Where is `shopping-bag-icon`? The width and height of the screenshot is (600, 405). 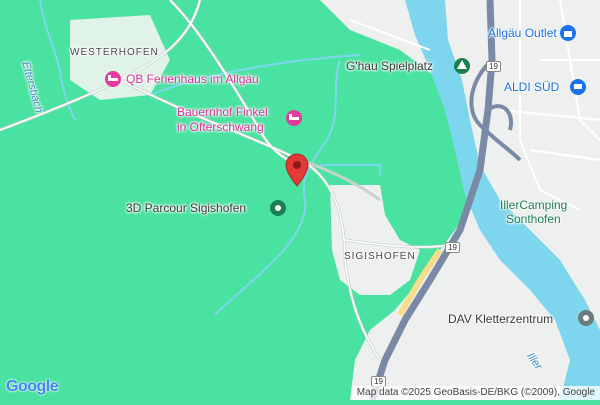 shopping-bag-icon is located at coordinates (568, 33).